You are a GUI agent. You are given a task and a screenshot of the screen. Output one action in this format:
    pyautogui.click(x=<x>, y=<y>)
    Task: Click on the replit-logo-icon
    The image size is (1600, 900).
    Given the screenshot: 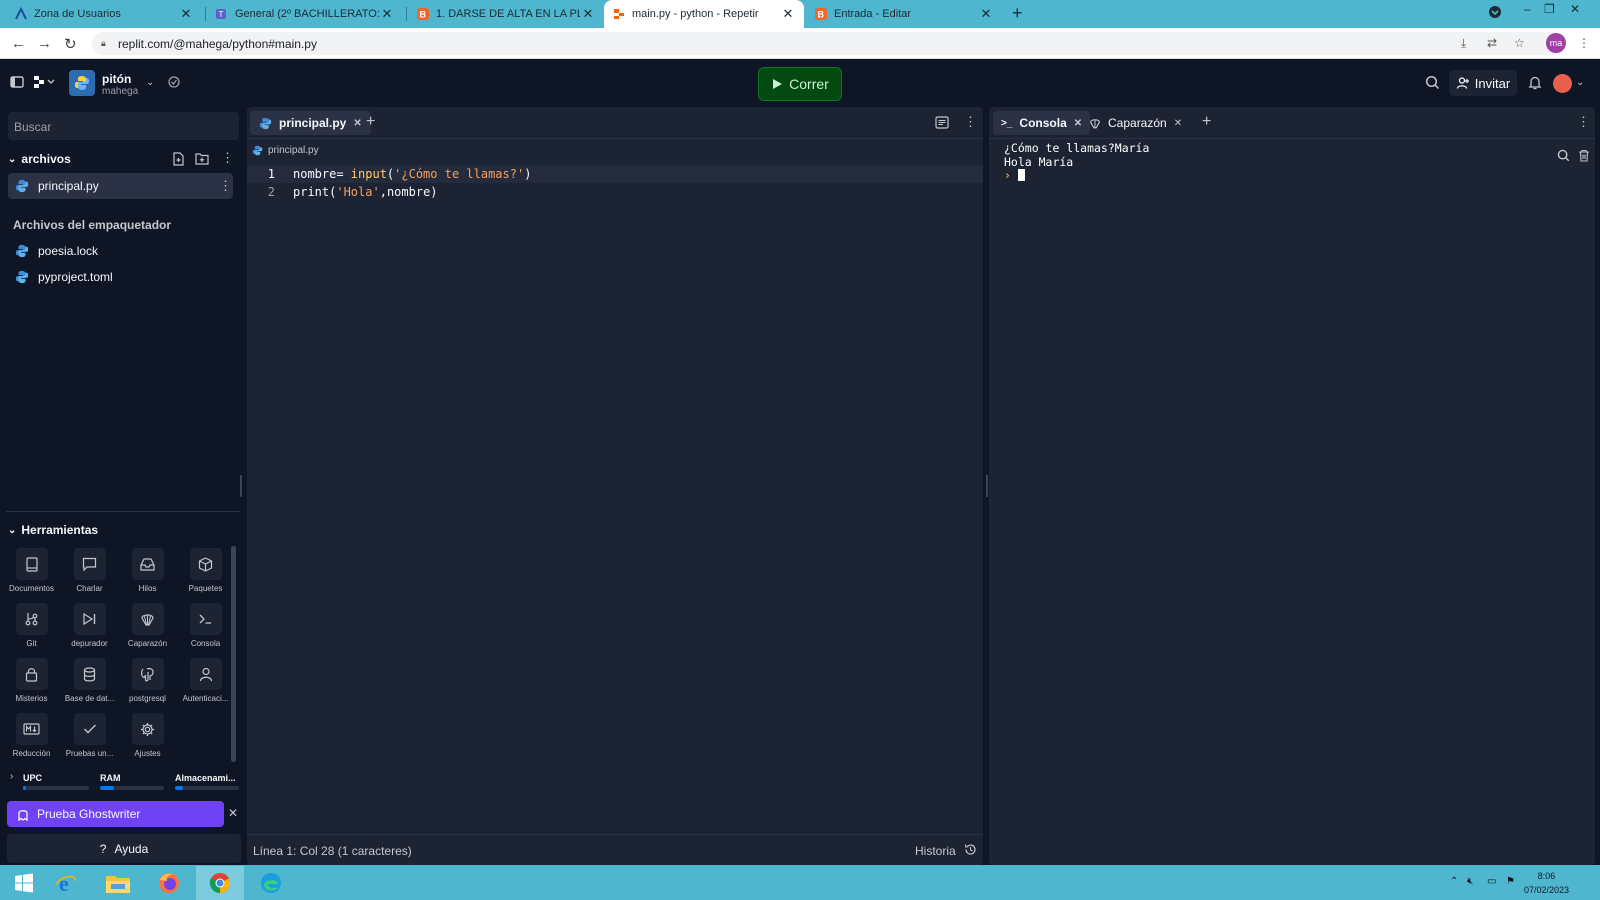 What is the action you would take?
    pyautogui.click(x=44, y=82)
    